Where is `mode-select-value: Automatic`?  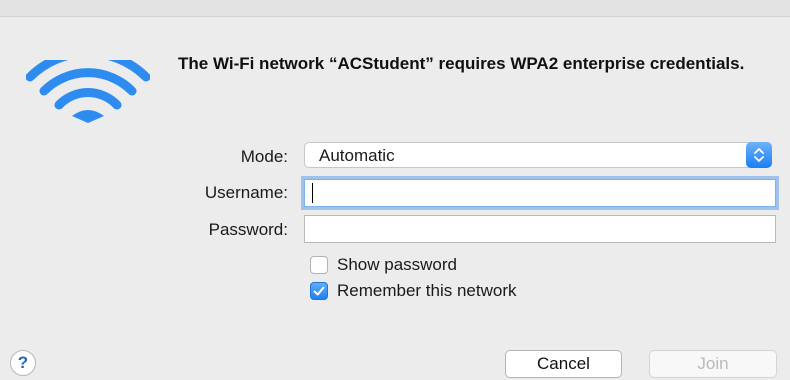
mode-select-value: Automatic is located at coordinates (357, 155).